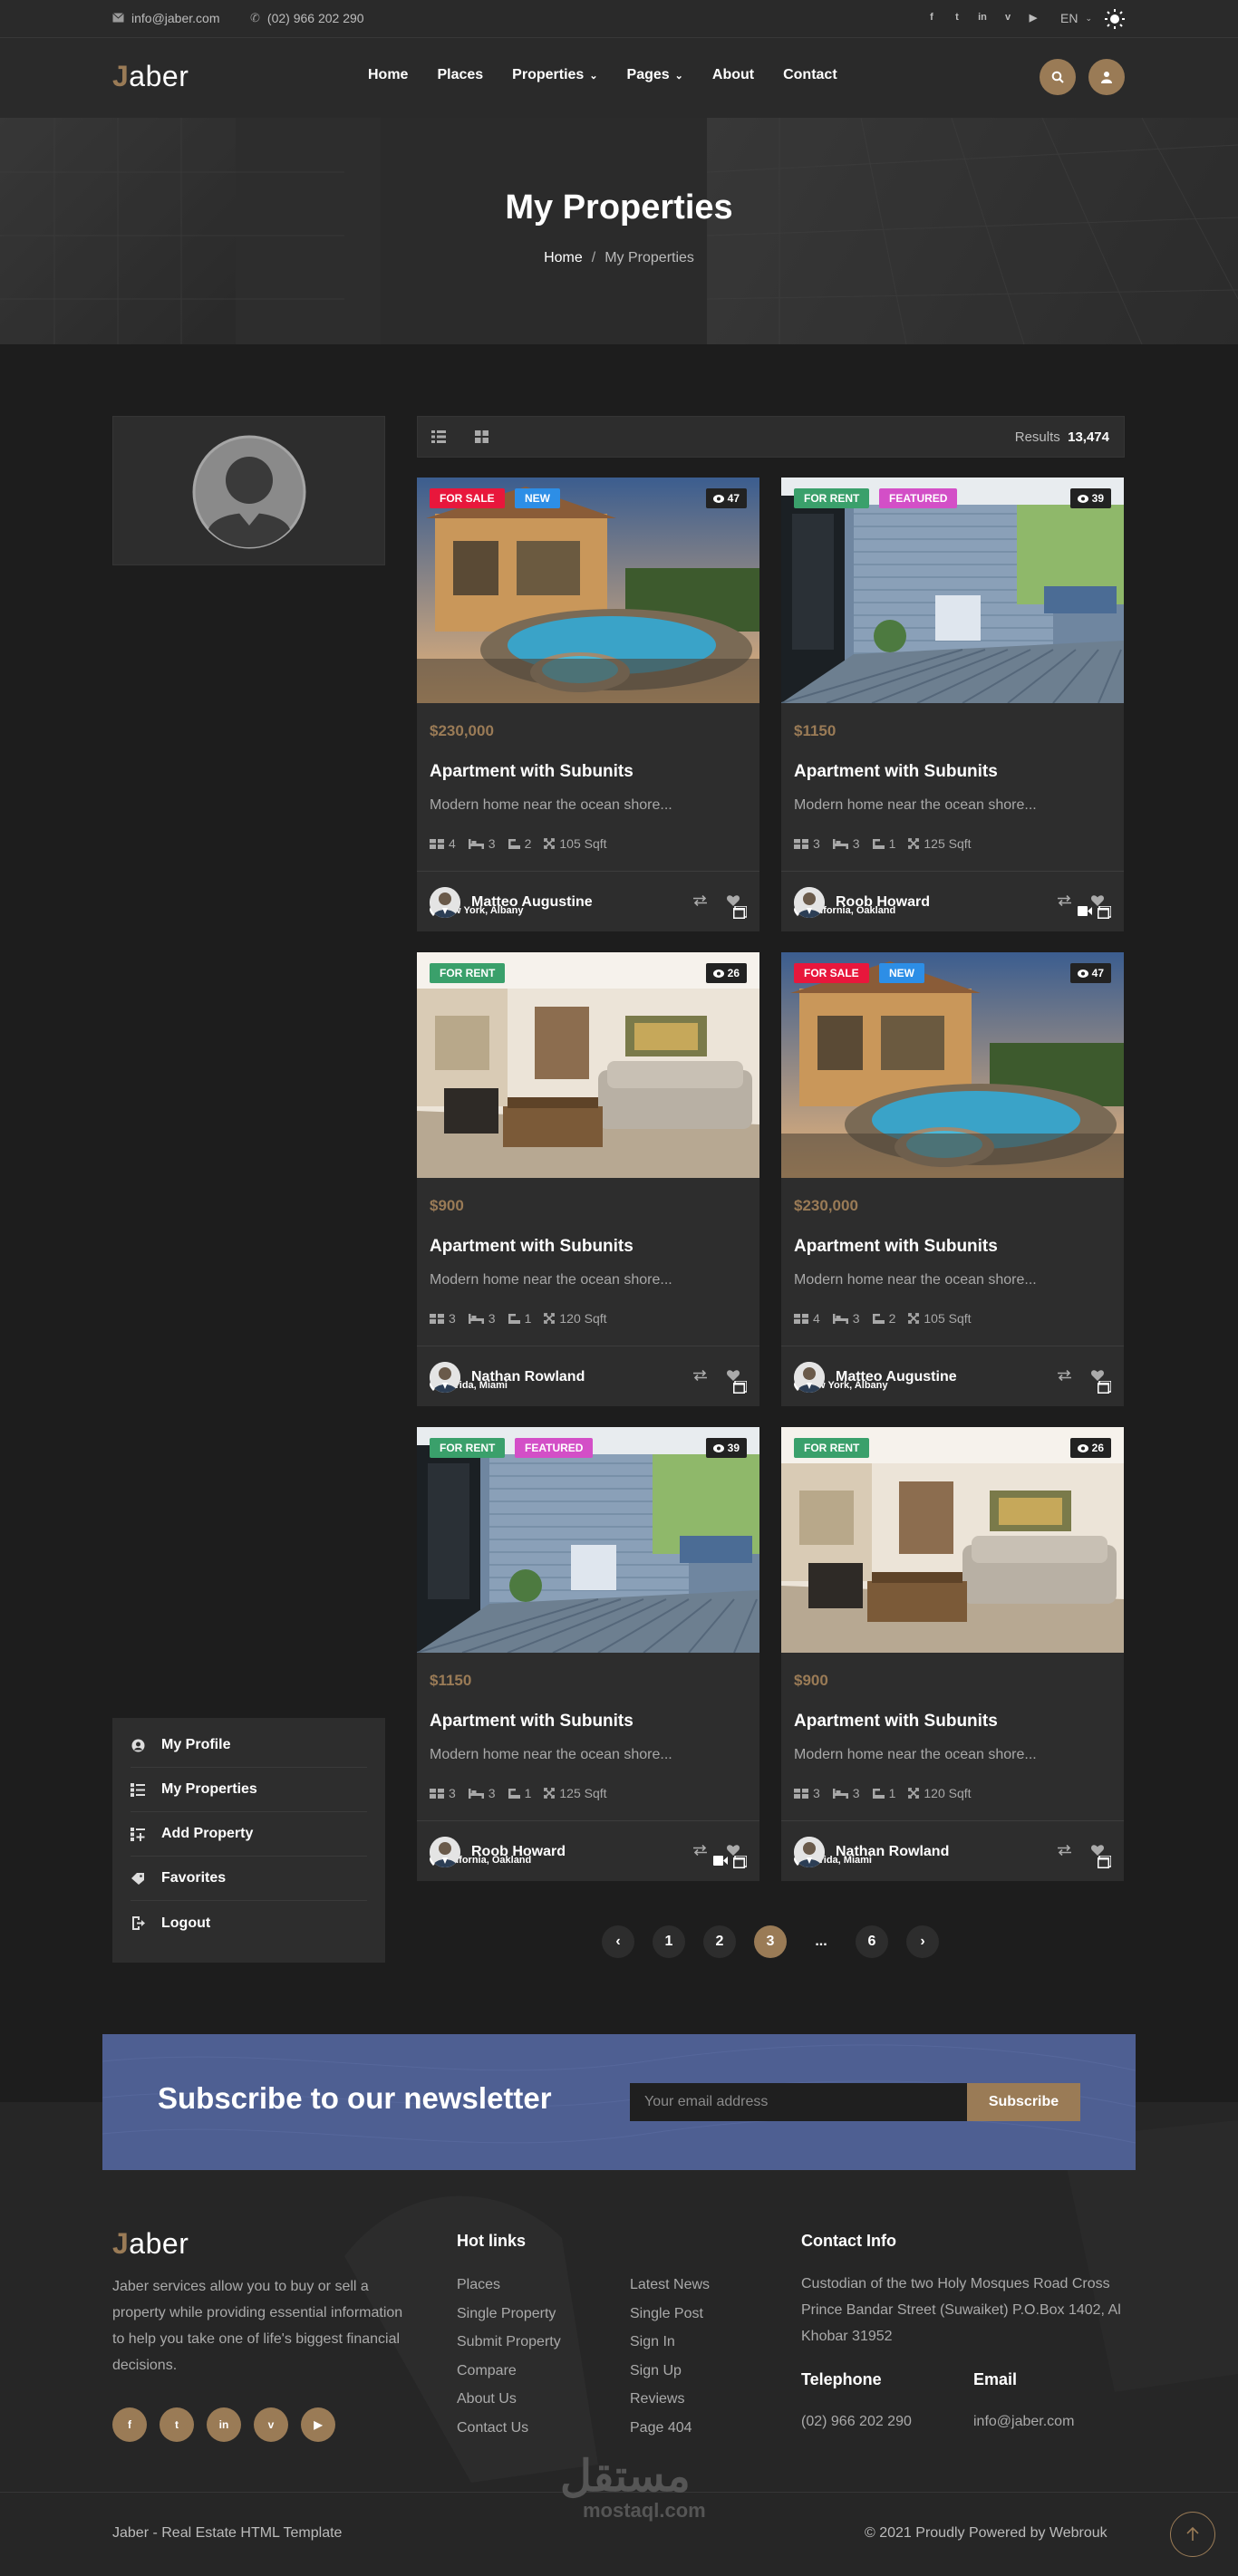 This screenshot has height=2576, width=1238. Describe the element at coordinates (439, 436) in the screenshot. I see `list-view-icon` at that location.